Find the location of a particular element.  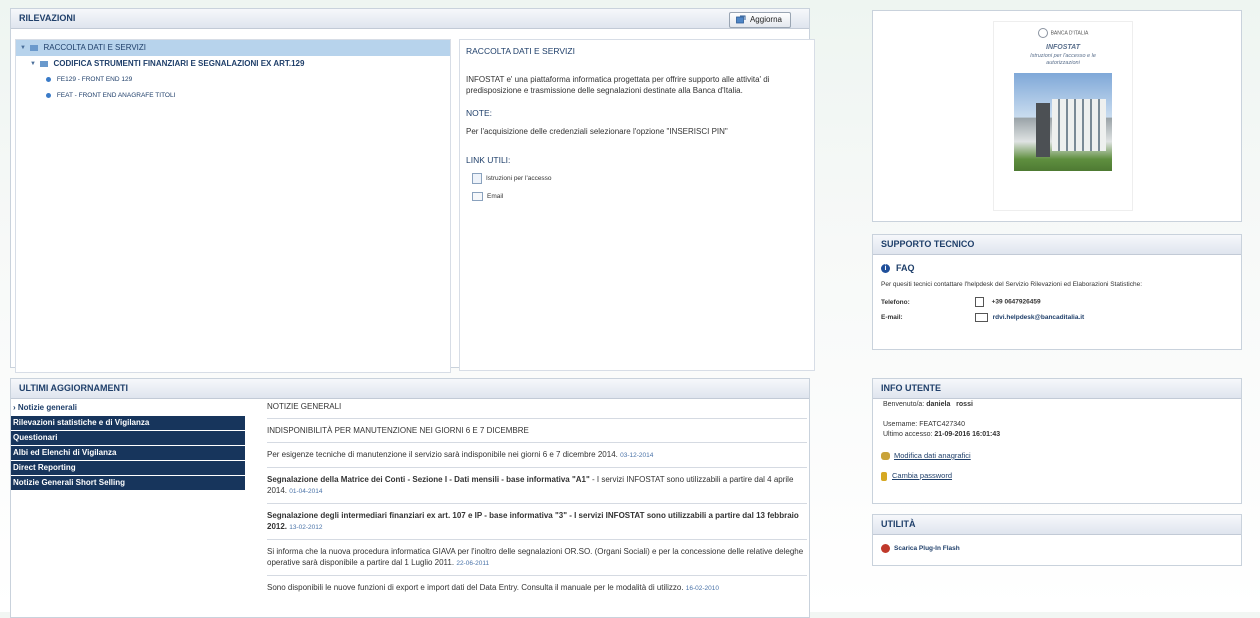

users-icon is located at coordinates (885, 456).